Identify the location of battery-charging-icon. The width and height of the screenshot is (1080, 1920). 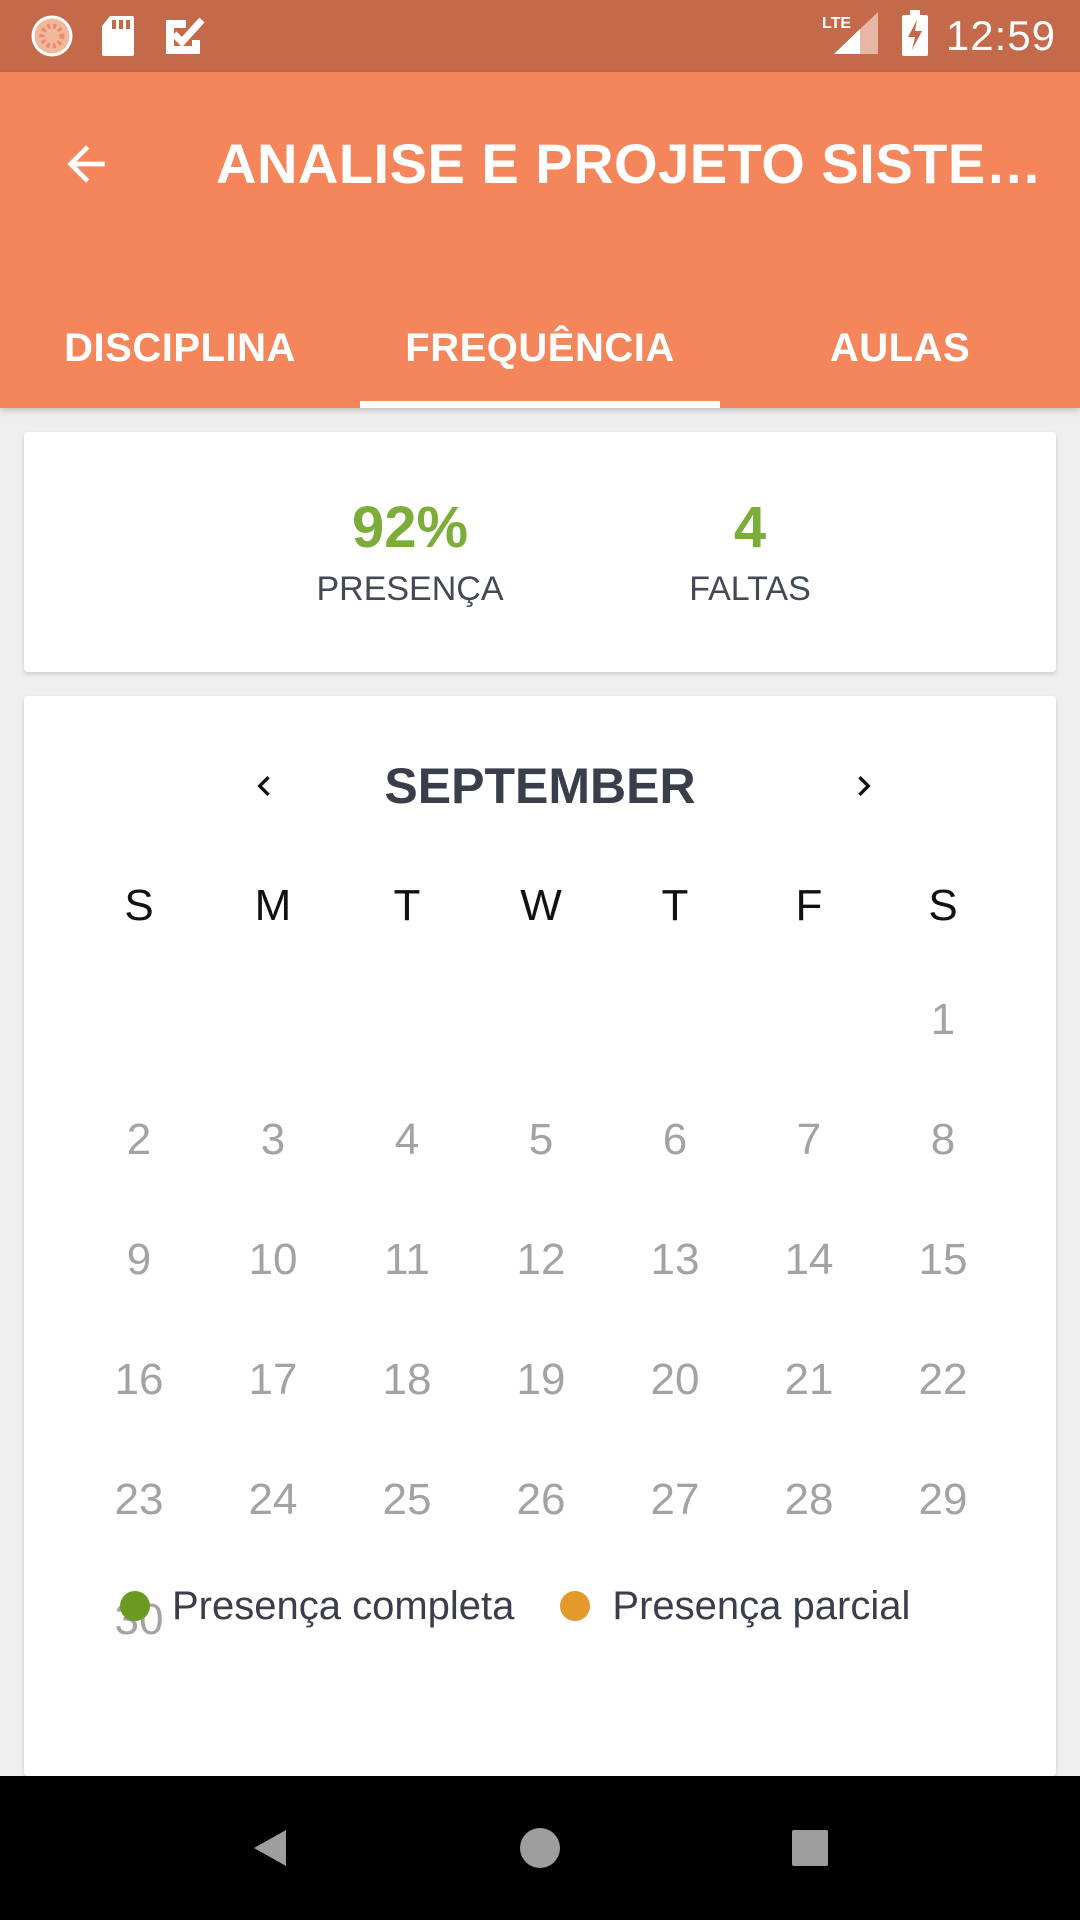
(914, 35).